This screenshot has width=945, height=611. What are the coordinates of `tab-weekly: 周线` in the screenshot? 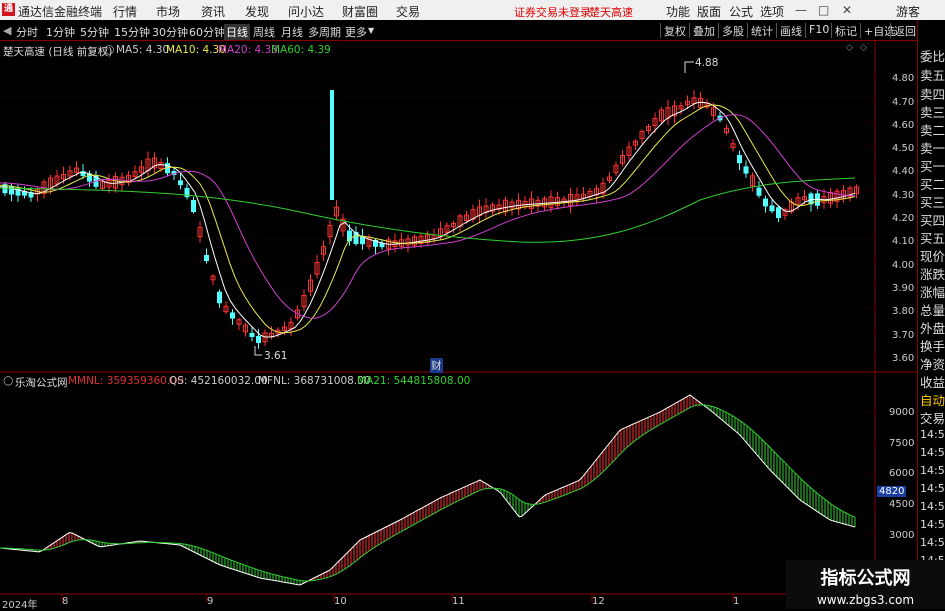 It's located at (264, 32).